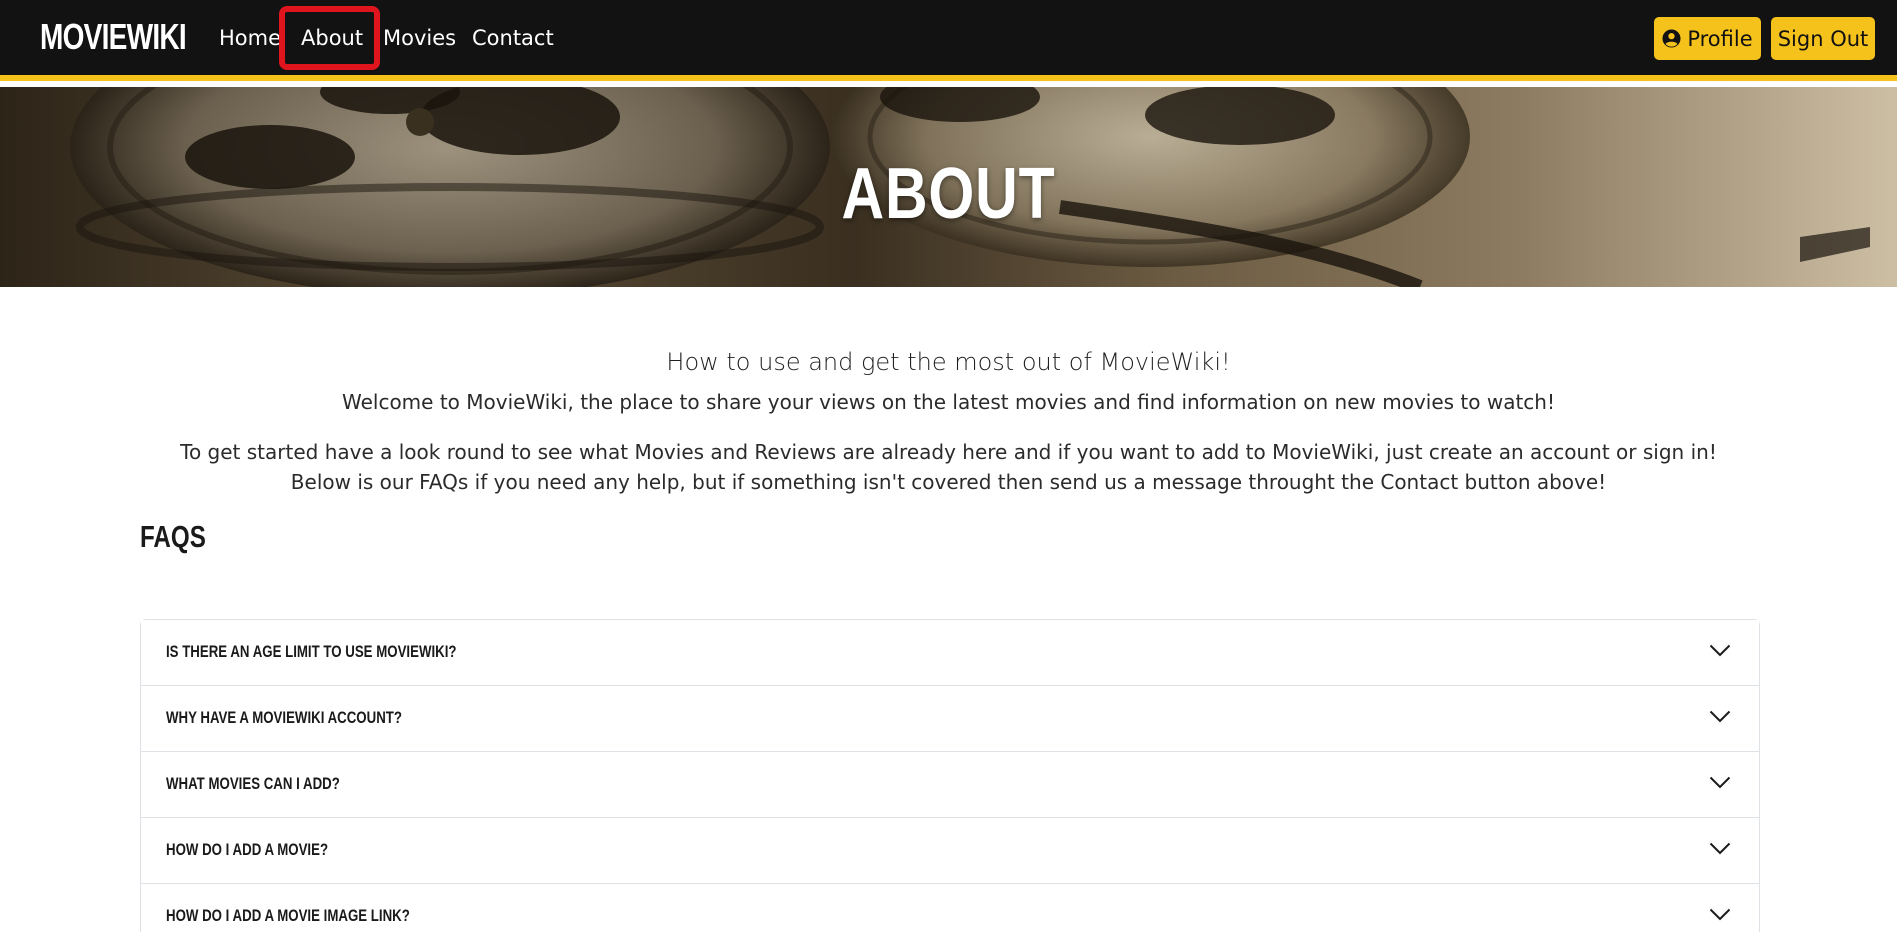  Describe the element at coordinates (1823, 38) in the screenshot. I see `sign-out-button: Sign Out` at that location.